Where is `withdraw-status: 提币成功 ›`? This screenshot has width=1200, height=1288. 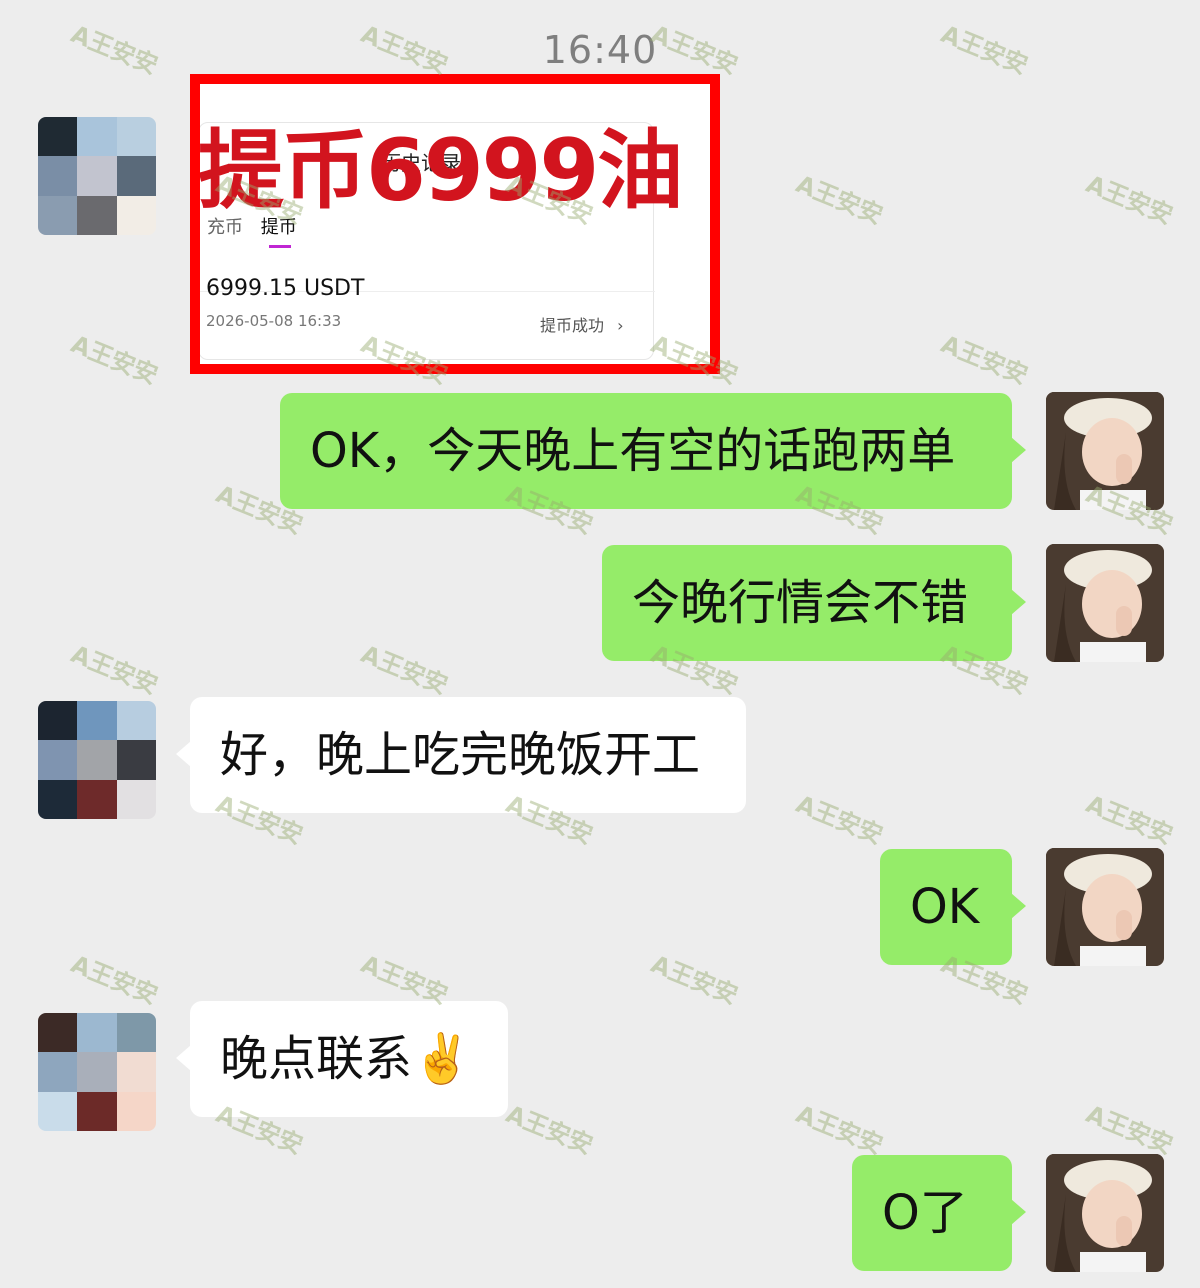
withdraw-status: 提币成功 › is located at coordinates (582, 324).